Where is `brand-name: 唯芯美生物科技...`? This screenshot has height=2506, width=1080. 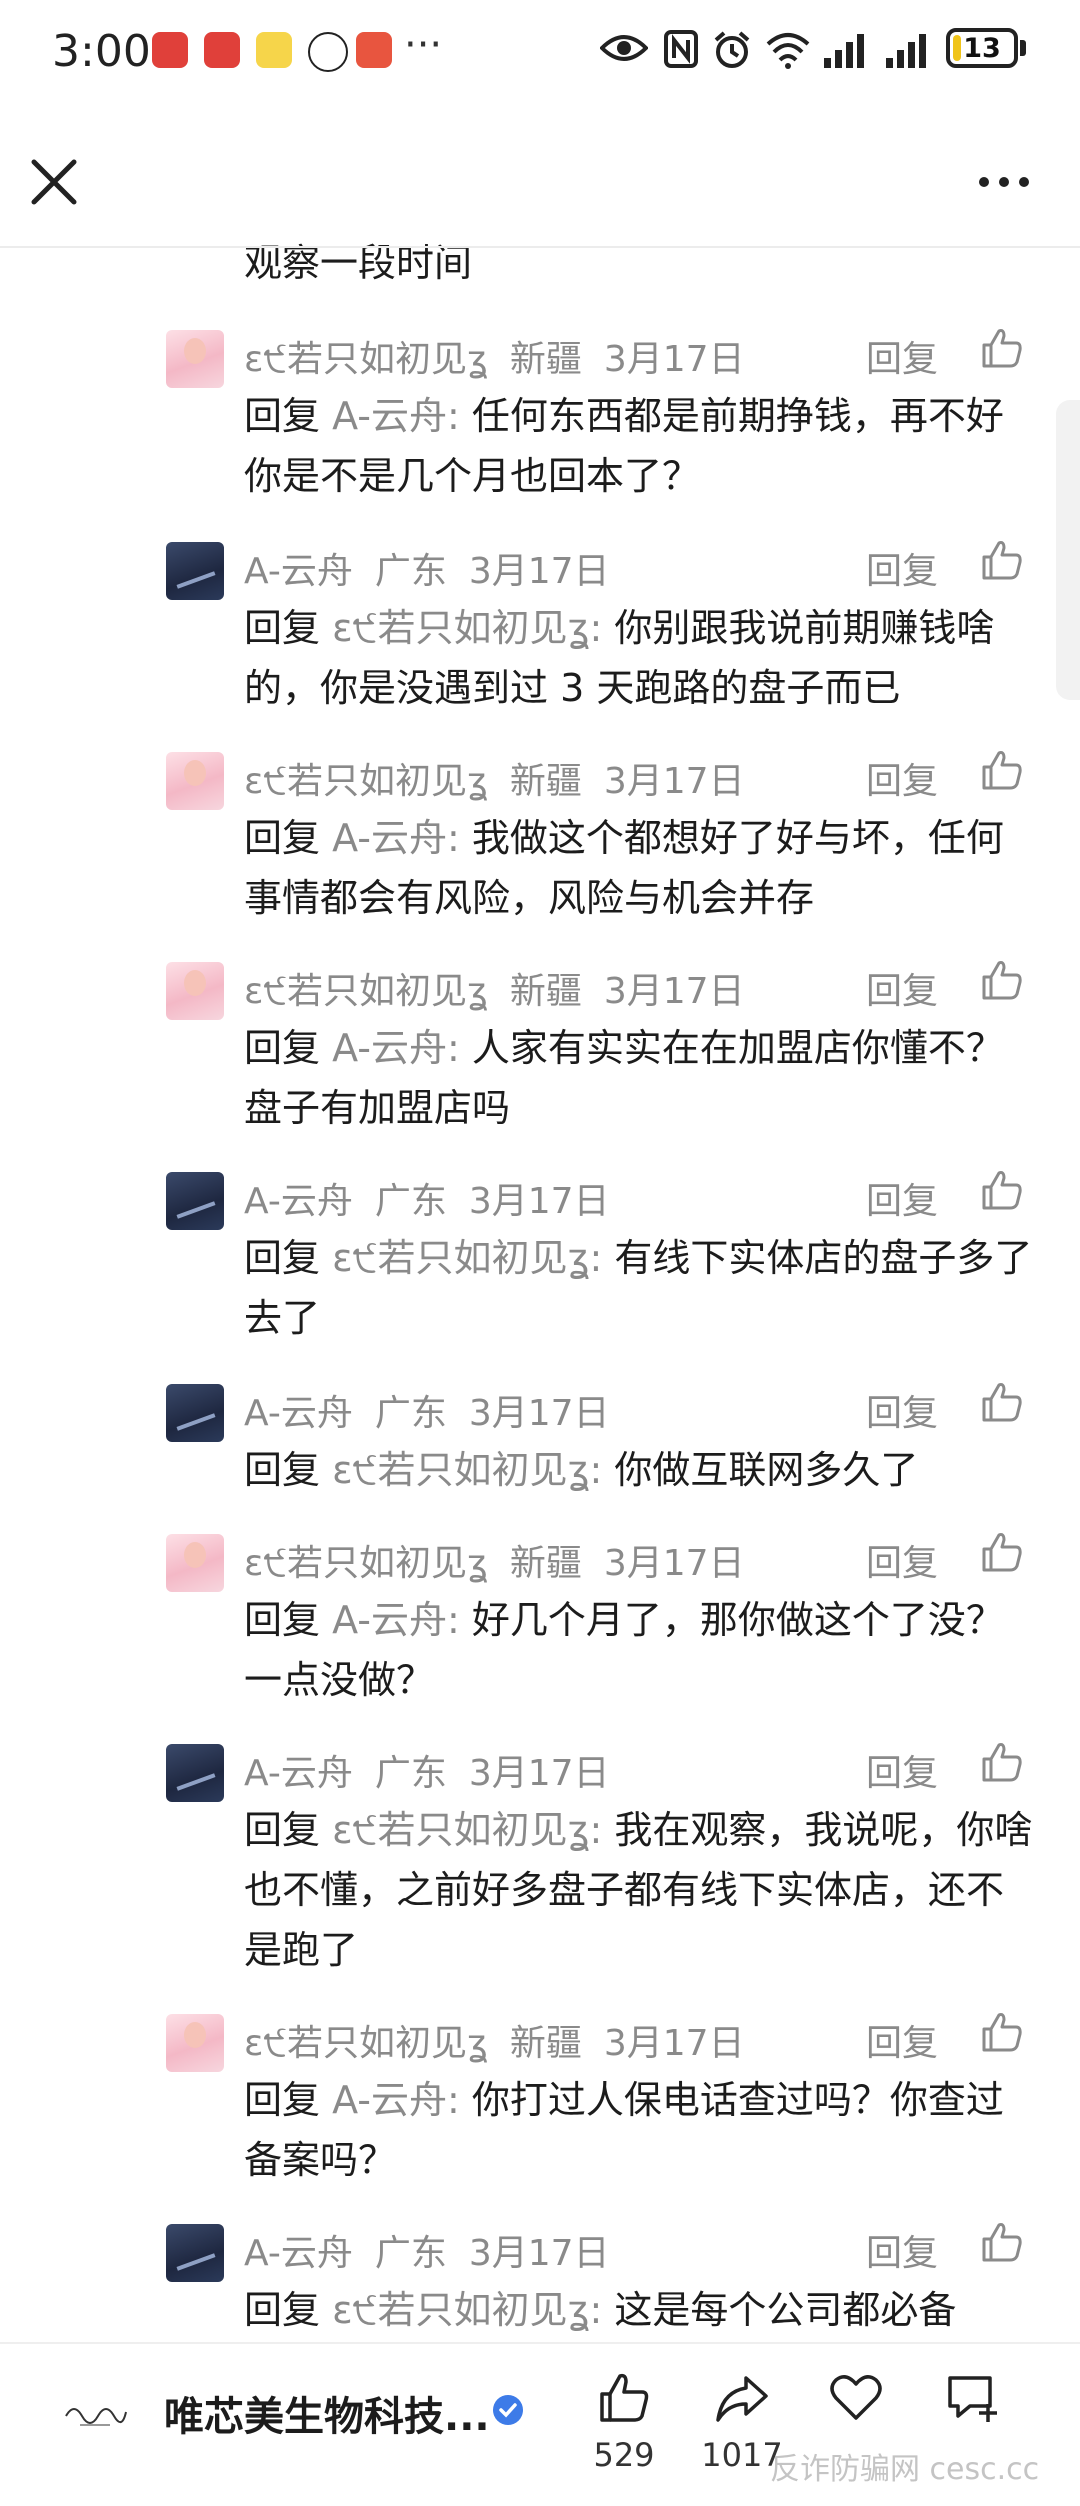
brand-name: 唯芯美生物科技... is located at coordinates (327, 2413).